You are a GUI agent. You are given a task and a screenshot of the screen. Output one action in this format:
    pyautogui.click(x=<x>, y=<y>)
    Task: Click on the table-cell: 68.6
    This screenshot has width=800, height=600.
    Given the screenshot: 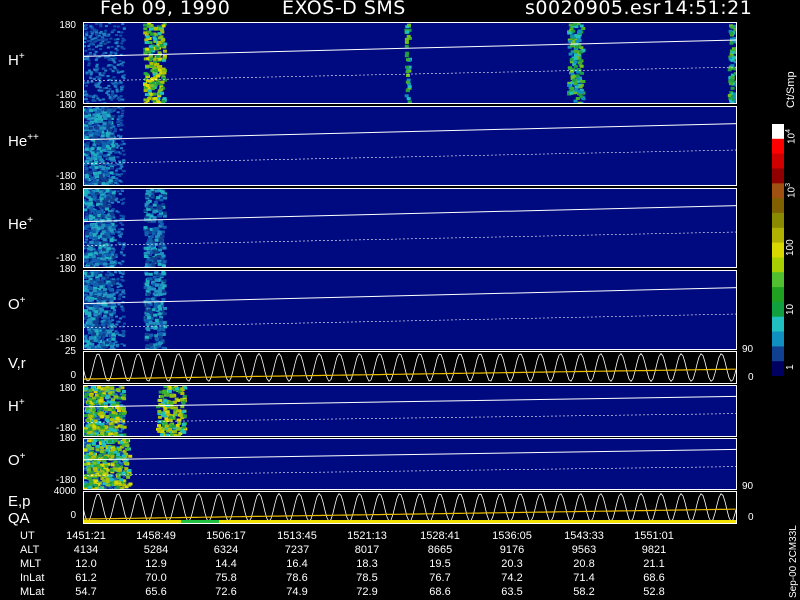 What is the action you would take?
    pyautogui.click(x=440, y=592)
    